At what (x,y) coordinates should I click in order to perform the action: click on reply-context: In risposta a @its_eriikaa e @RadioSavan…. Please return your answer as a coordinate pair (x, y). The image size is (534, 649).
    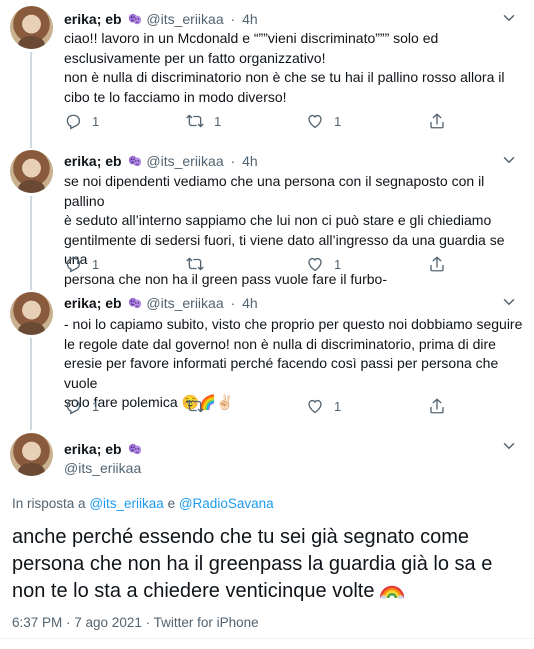
    Looking at the image, I should click on (143, 504).